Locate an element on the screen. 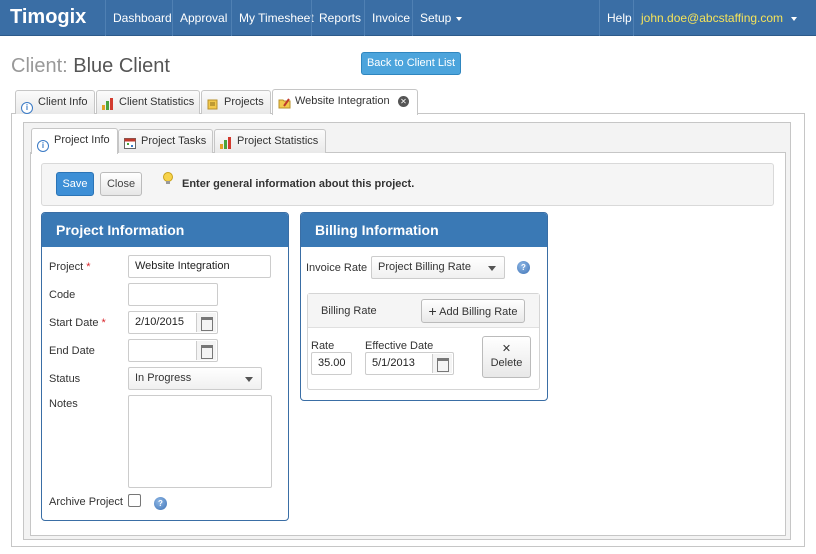 The height and width of the screenshot is (554, 816). start-date-input: 2/10/2015 is located at coordinates (173, 322).